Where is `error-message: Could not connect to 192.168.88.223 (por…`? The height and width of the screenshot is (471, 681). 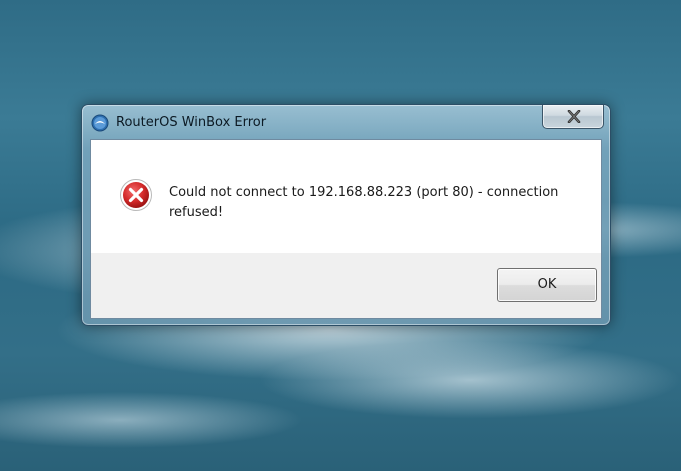 error-message: Could not connect to 192.168.88.223 (por… is located at coordinates (364, 202).